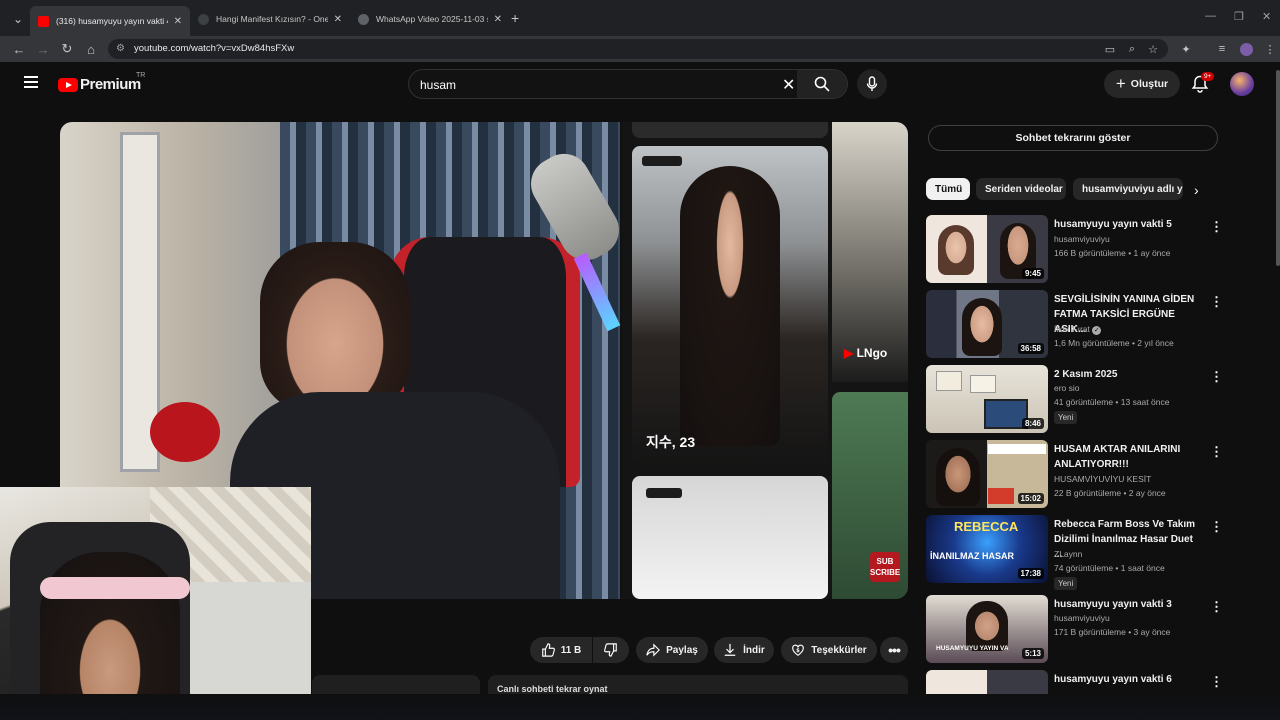 This screenshot has height=720, width=1280. I want to click on channel-name: ZLaynn, so click(1068, 554).